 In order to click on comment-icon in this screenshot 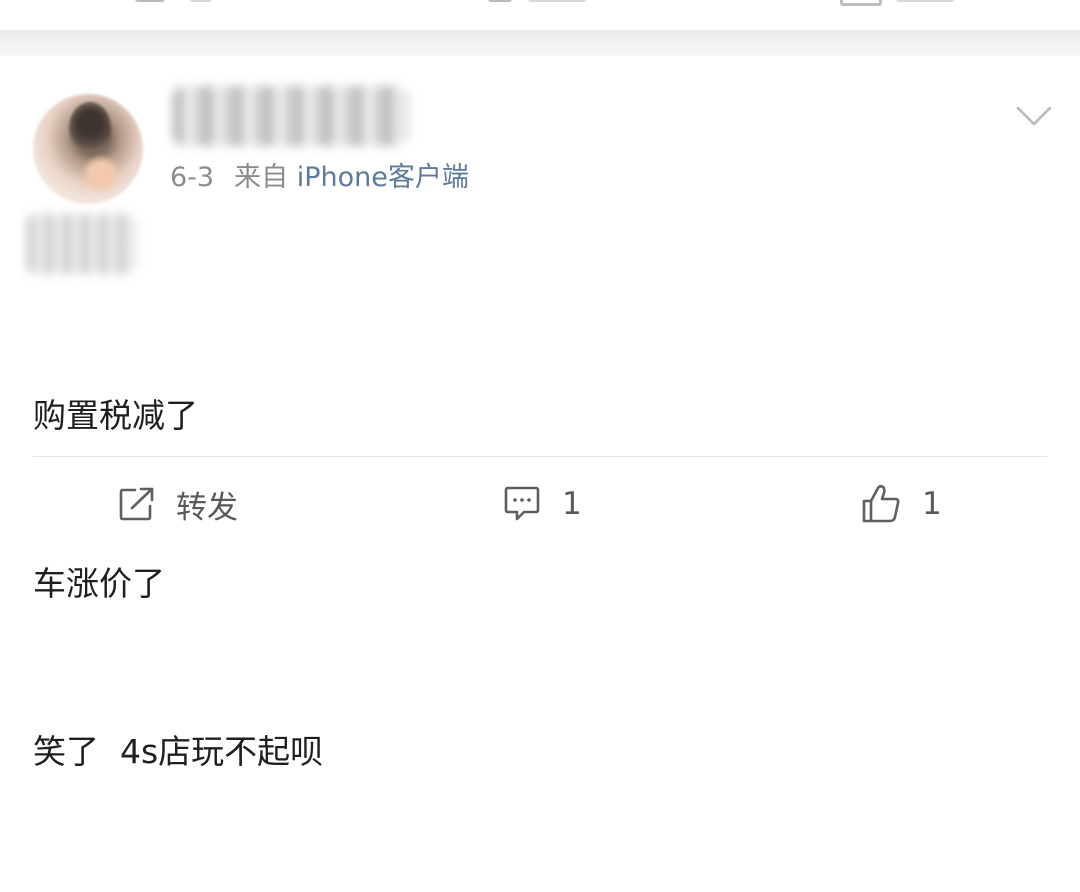, I will do `click(522, 504)`.